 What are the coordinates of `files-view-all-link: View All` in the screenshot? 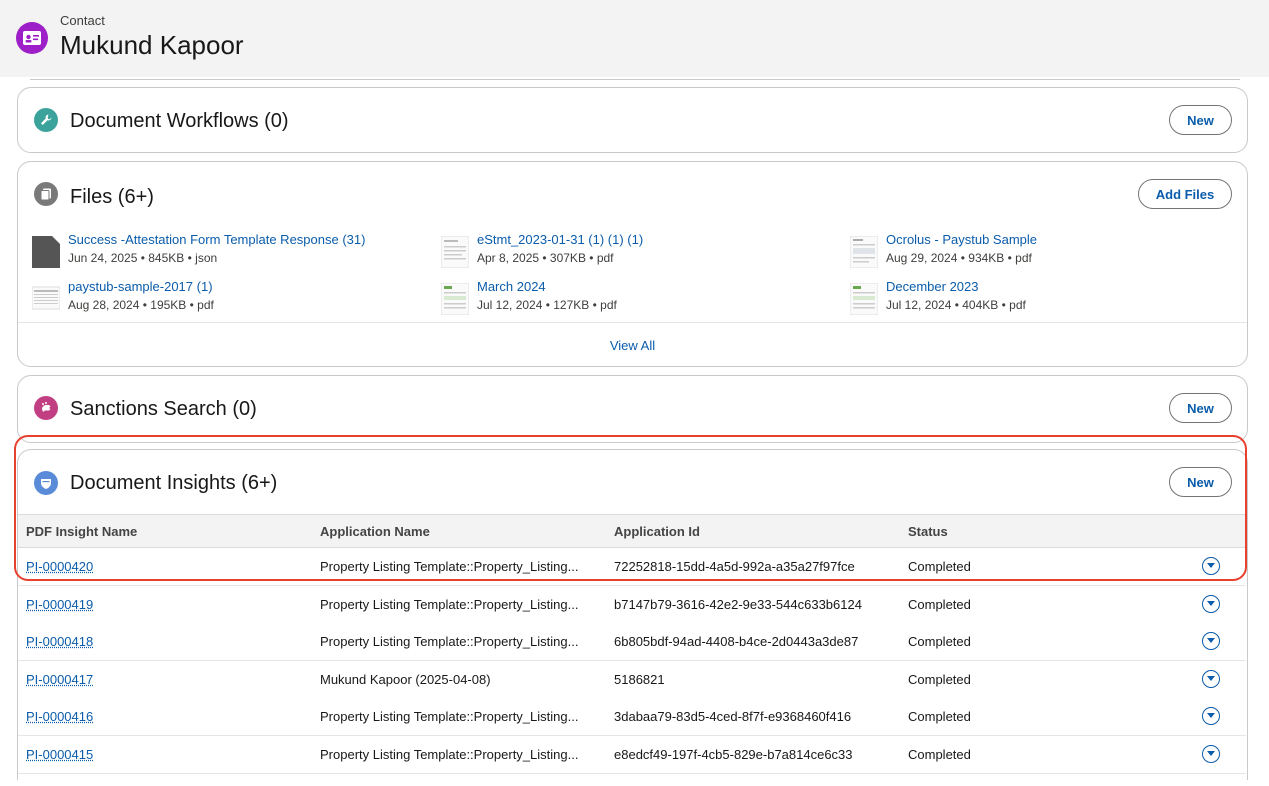 It's located at (632, 344).